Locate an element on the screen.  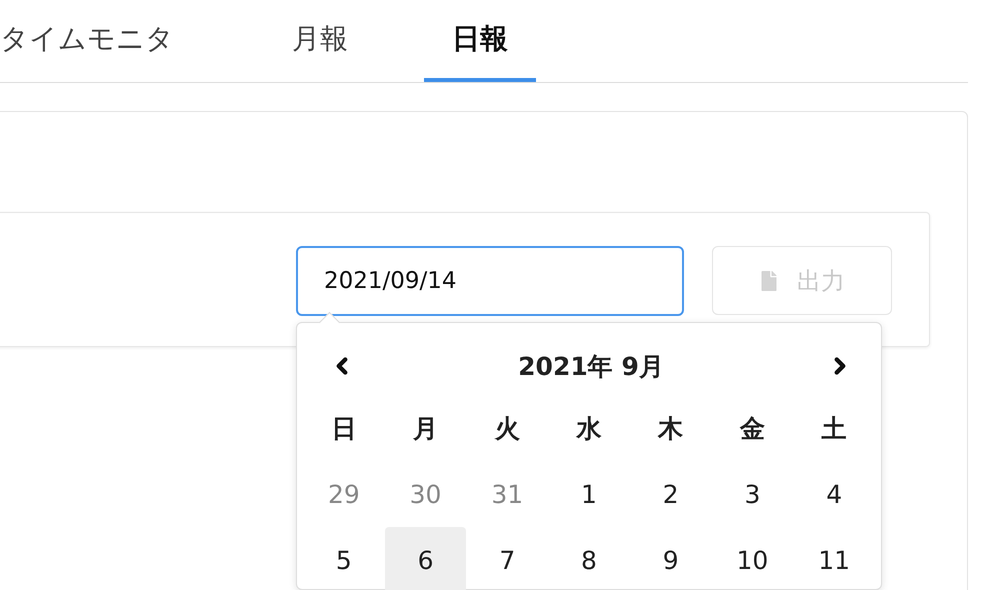
calendar-day: 9 is located at coordinates (671, 558).